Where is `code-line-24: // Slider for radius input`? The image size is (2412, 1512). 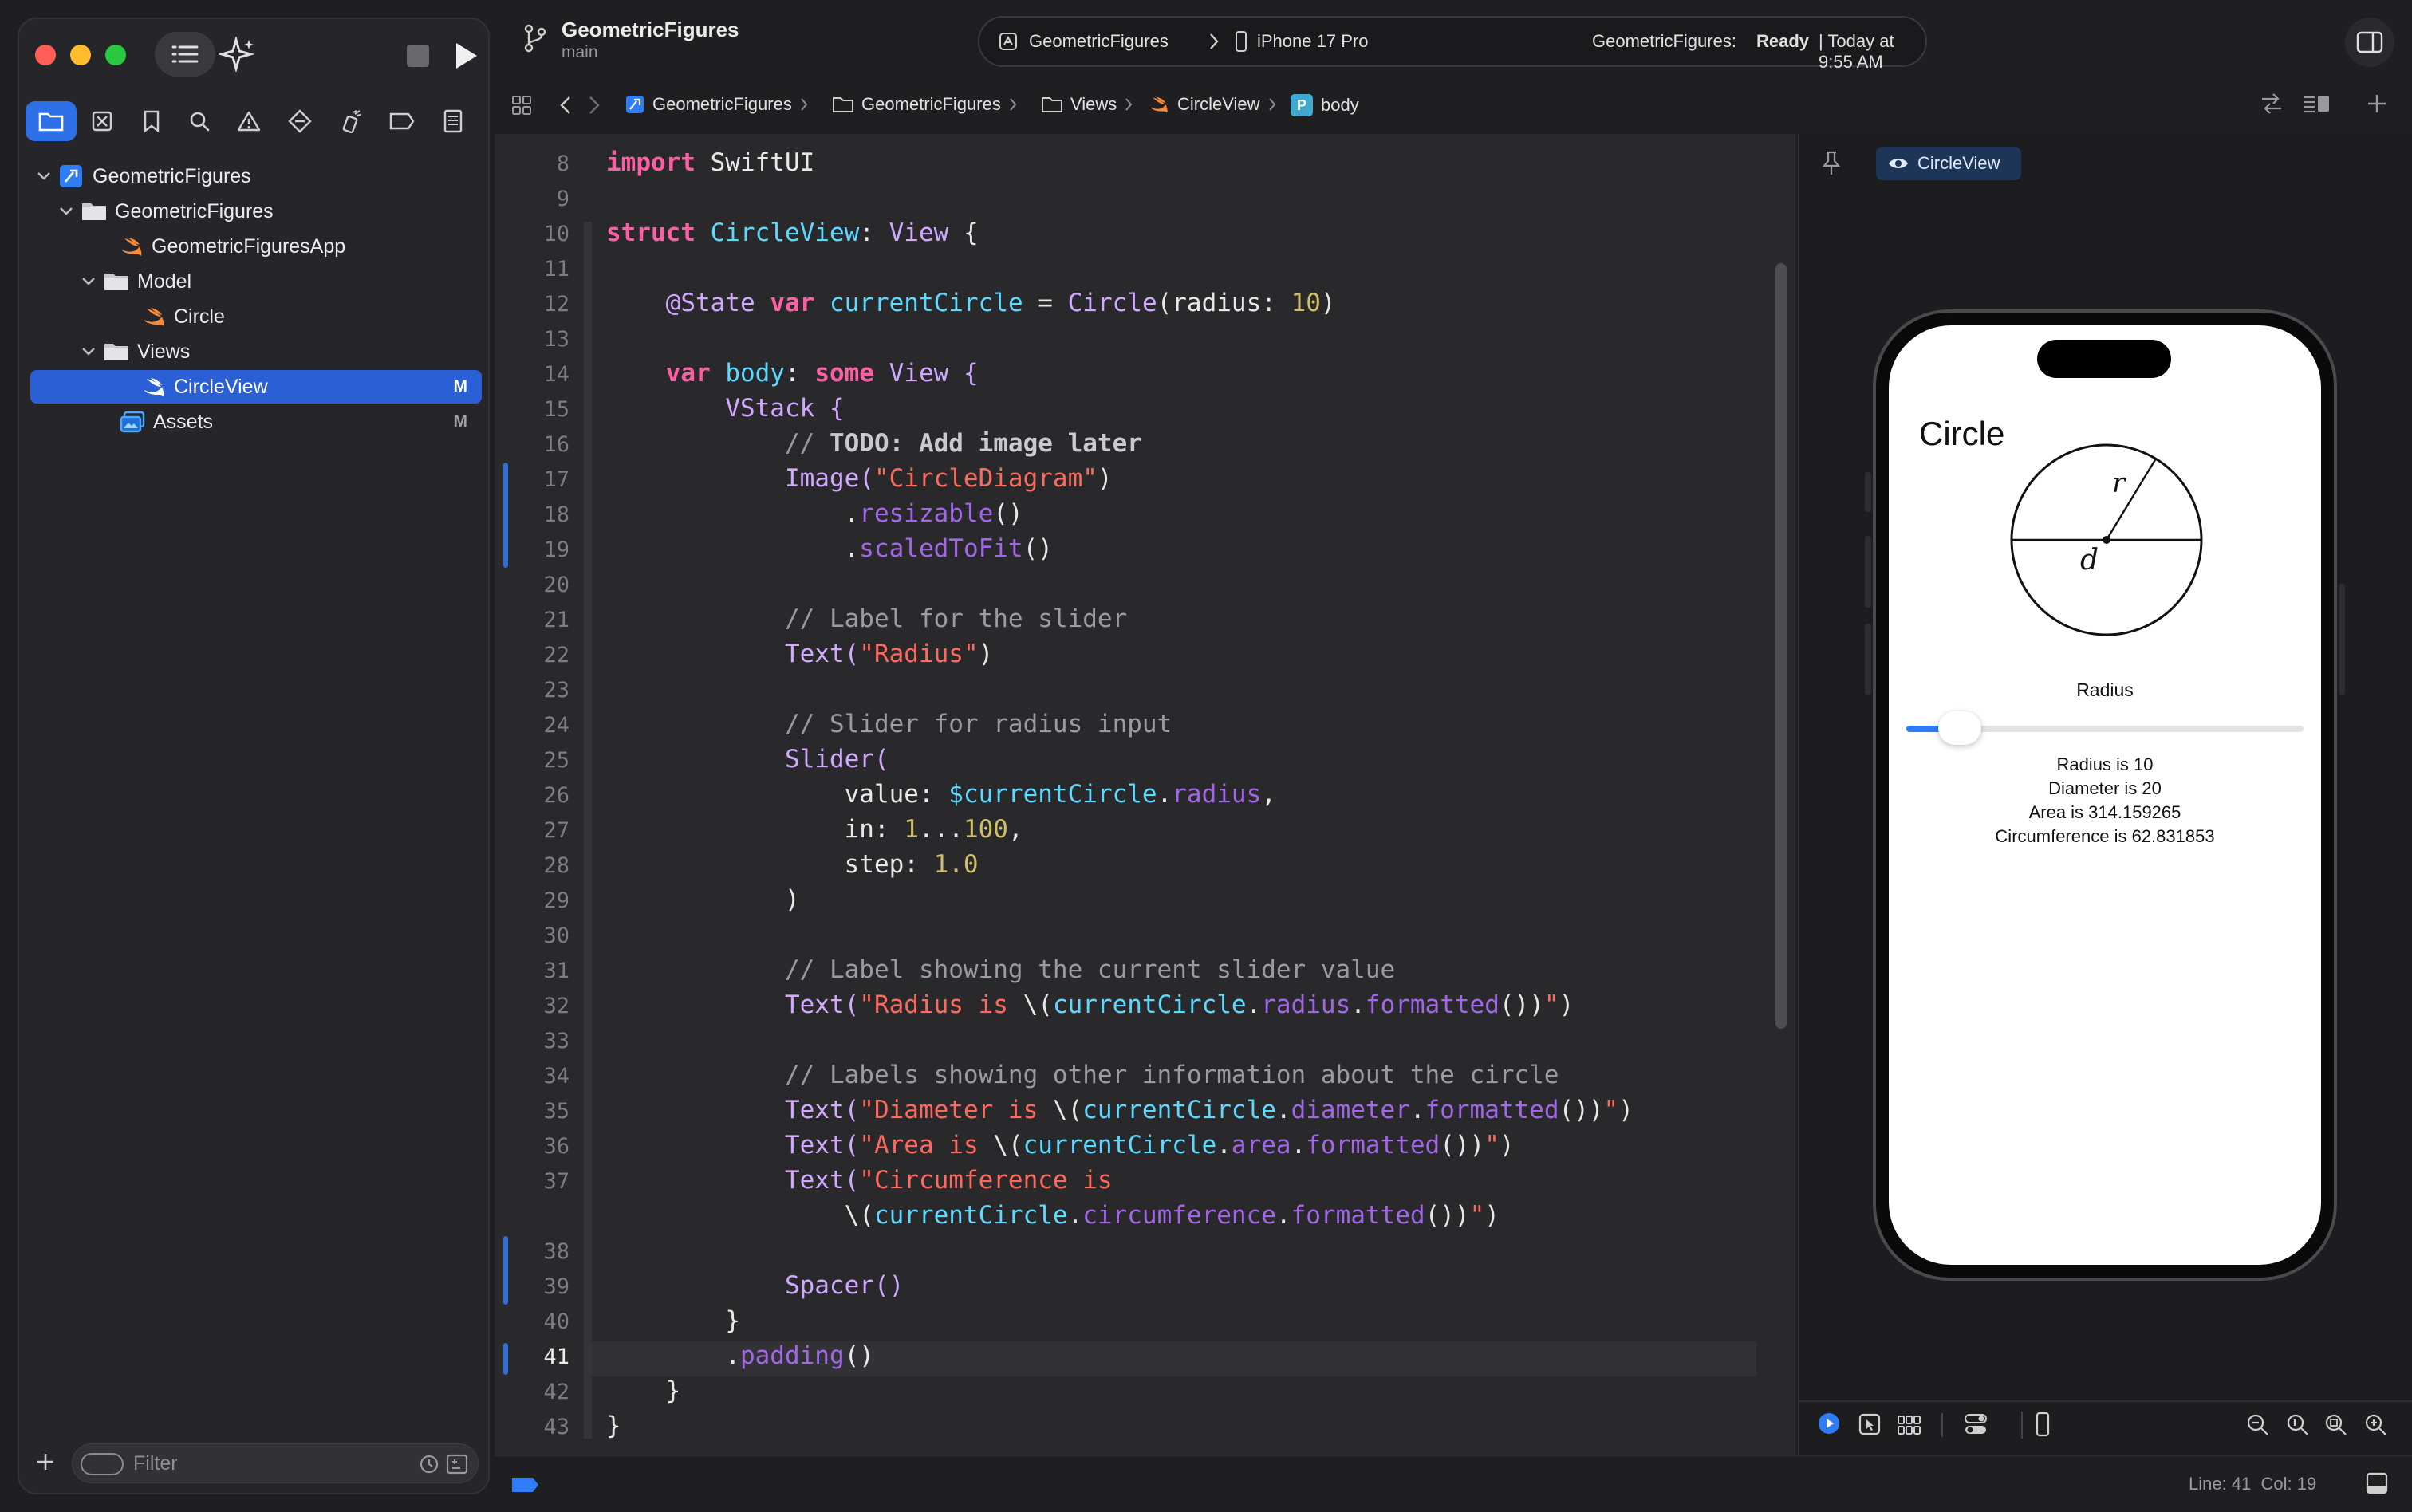
code-line-24: // Slider for radius input is located at coordinates (889, 724).